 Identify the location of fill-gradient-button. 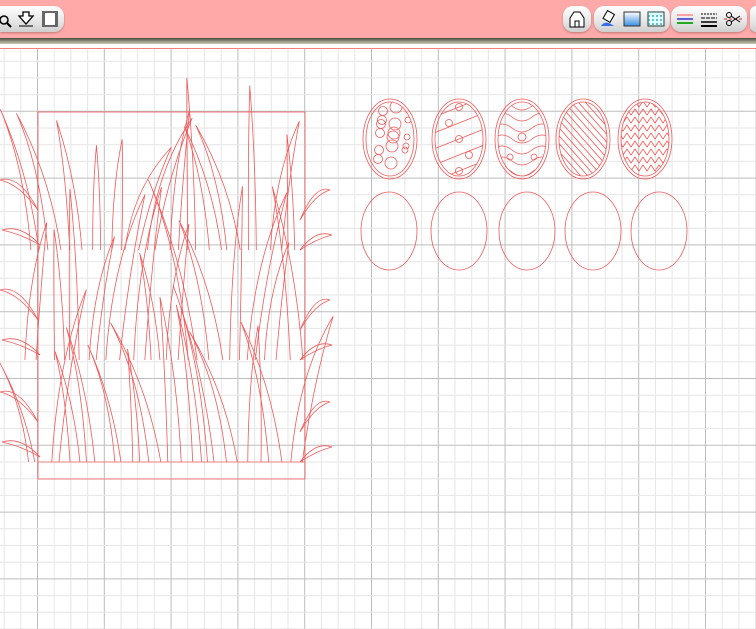
(632, 19).